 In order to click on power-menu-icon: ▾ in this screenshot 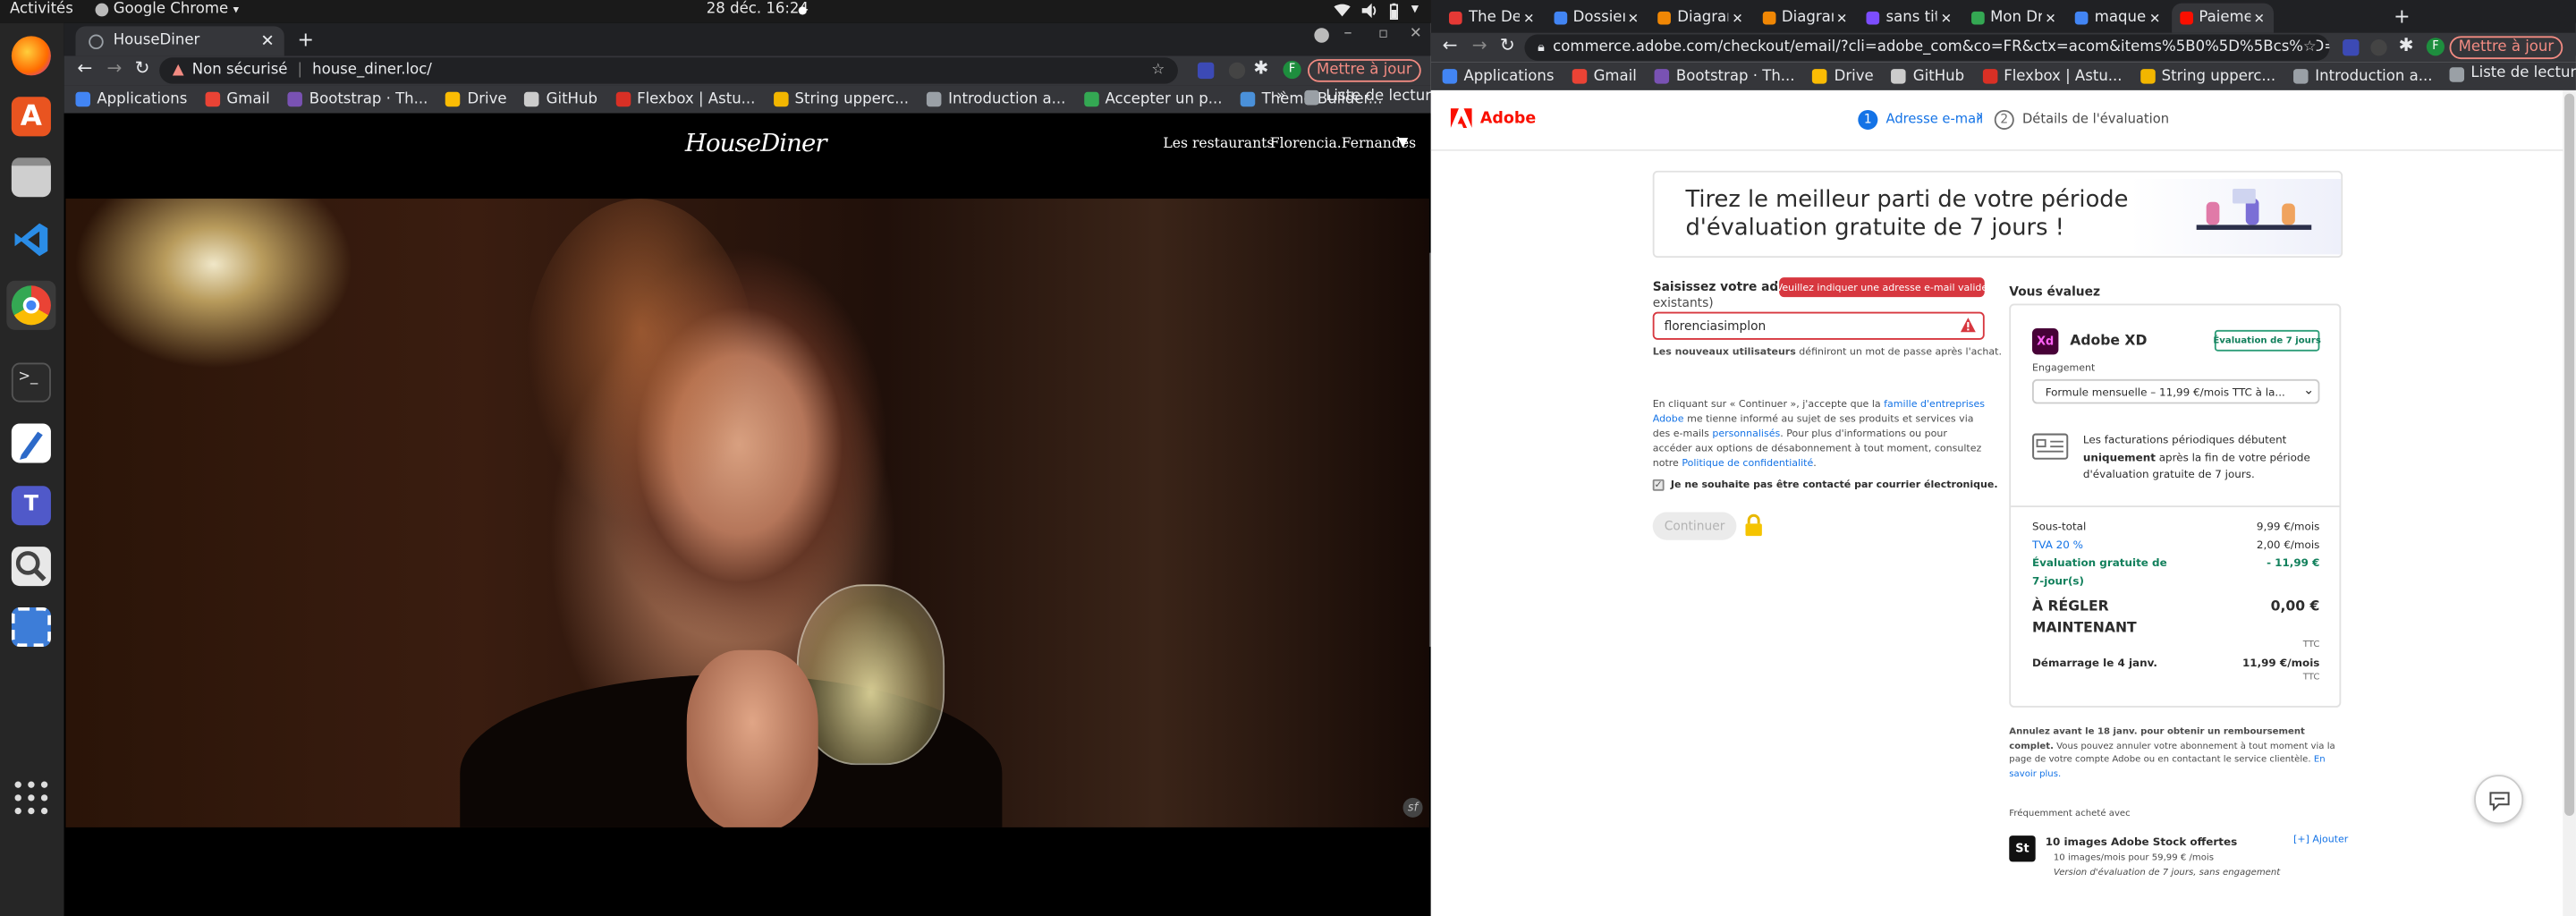, I will do `click(1415, 10)`.